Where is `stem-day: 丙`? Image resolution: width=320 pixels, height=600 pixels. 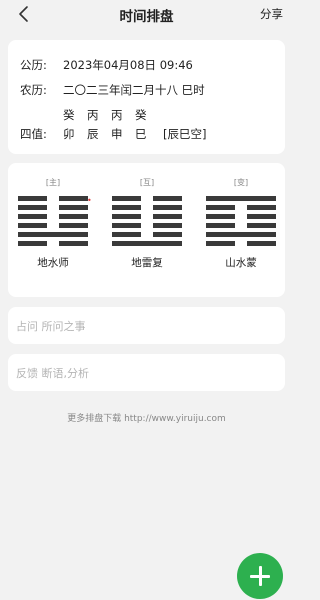
stem-day: 丙 is located at coordinates (117, 115).